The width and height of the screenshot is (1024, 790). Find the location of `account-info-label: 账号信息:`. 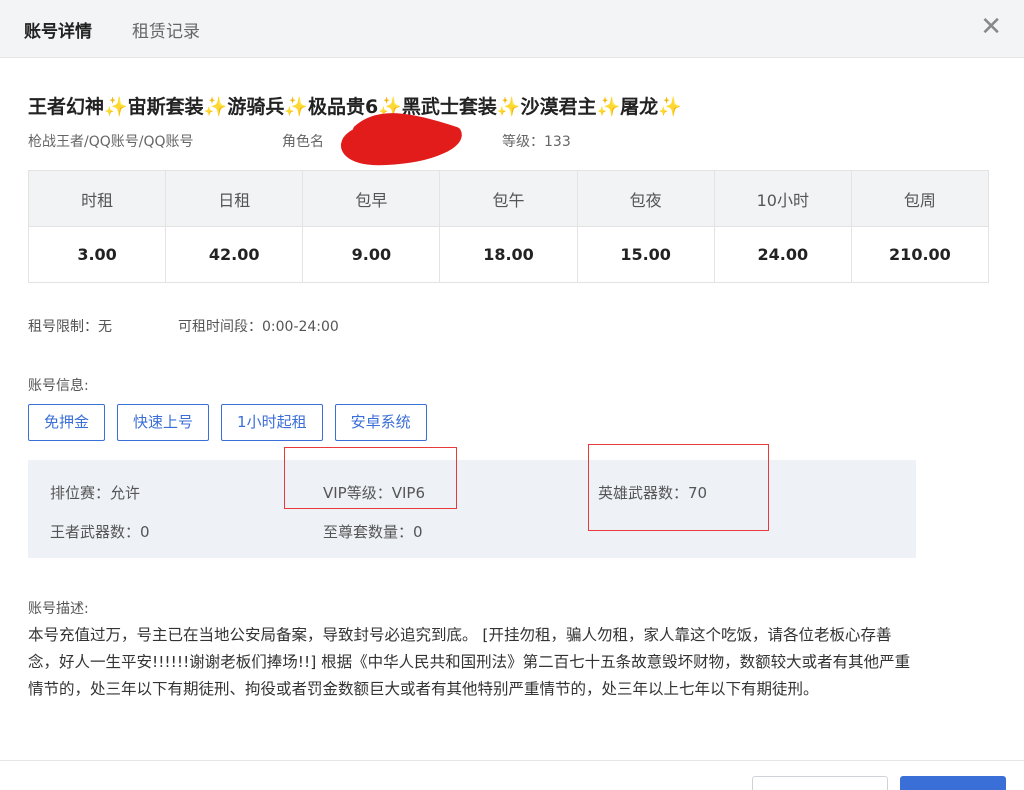

account-info-label: 账号信息: is located at coordinates (58, 386).